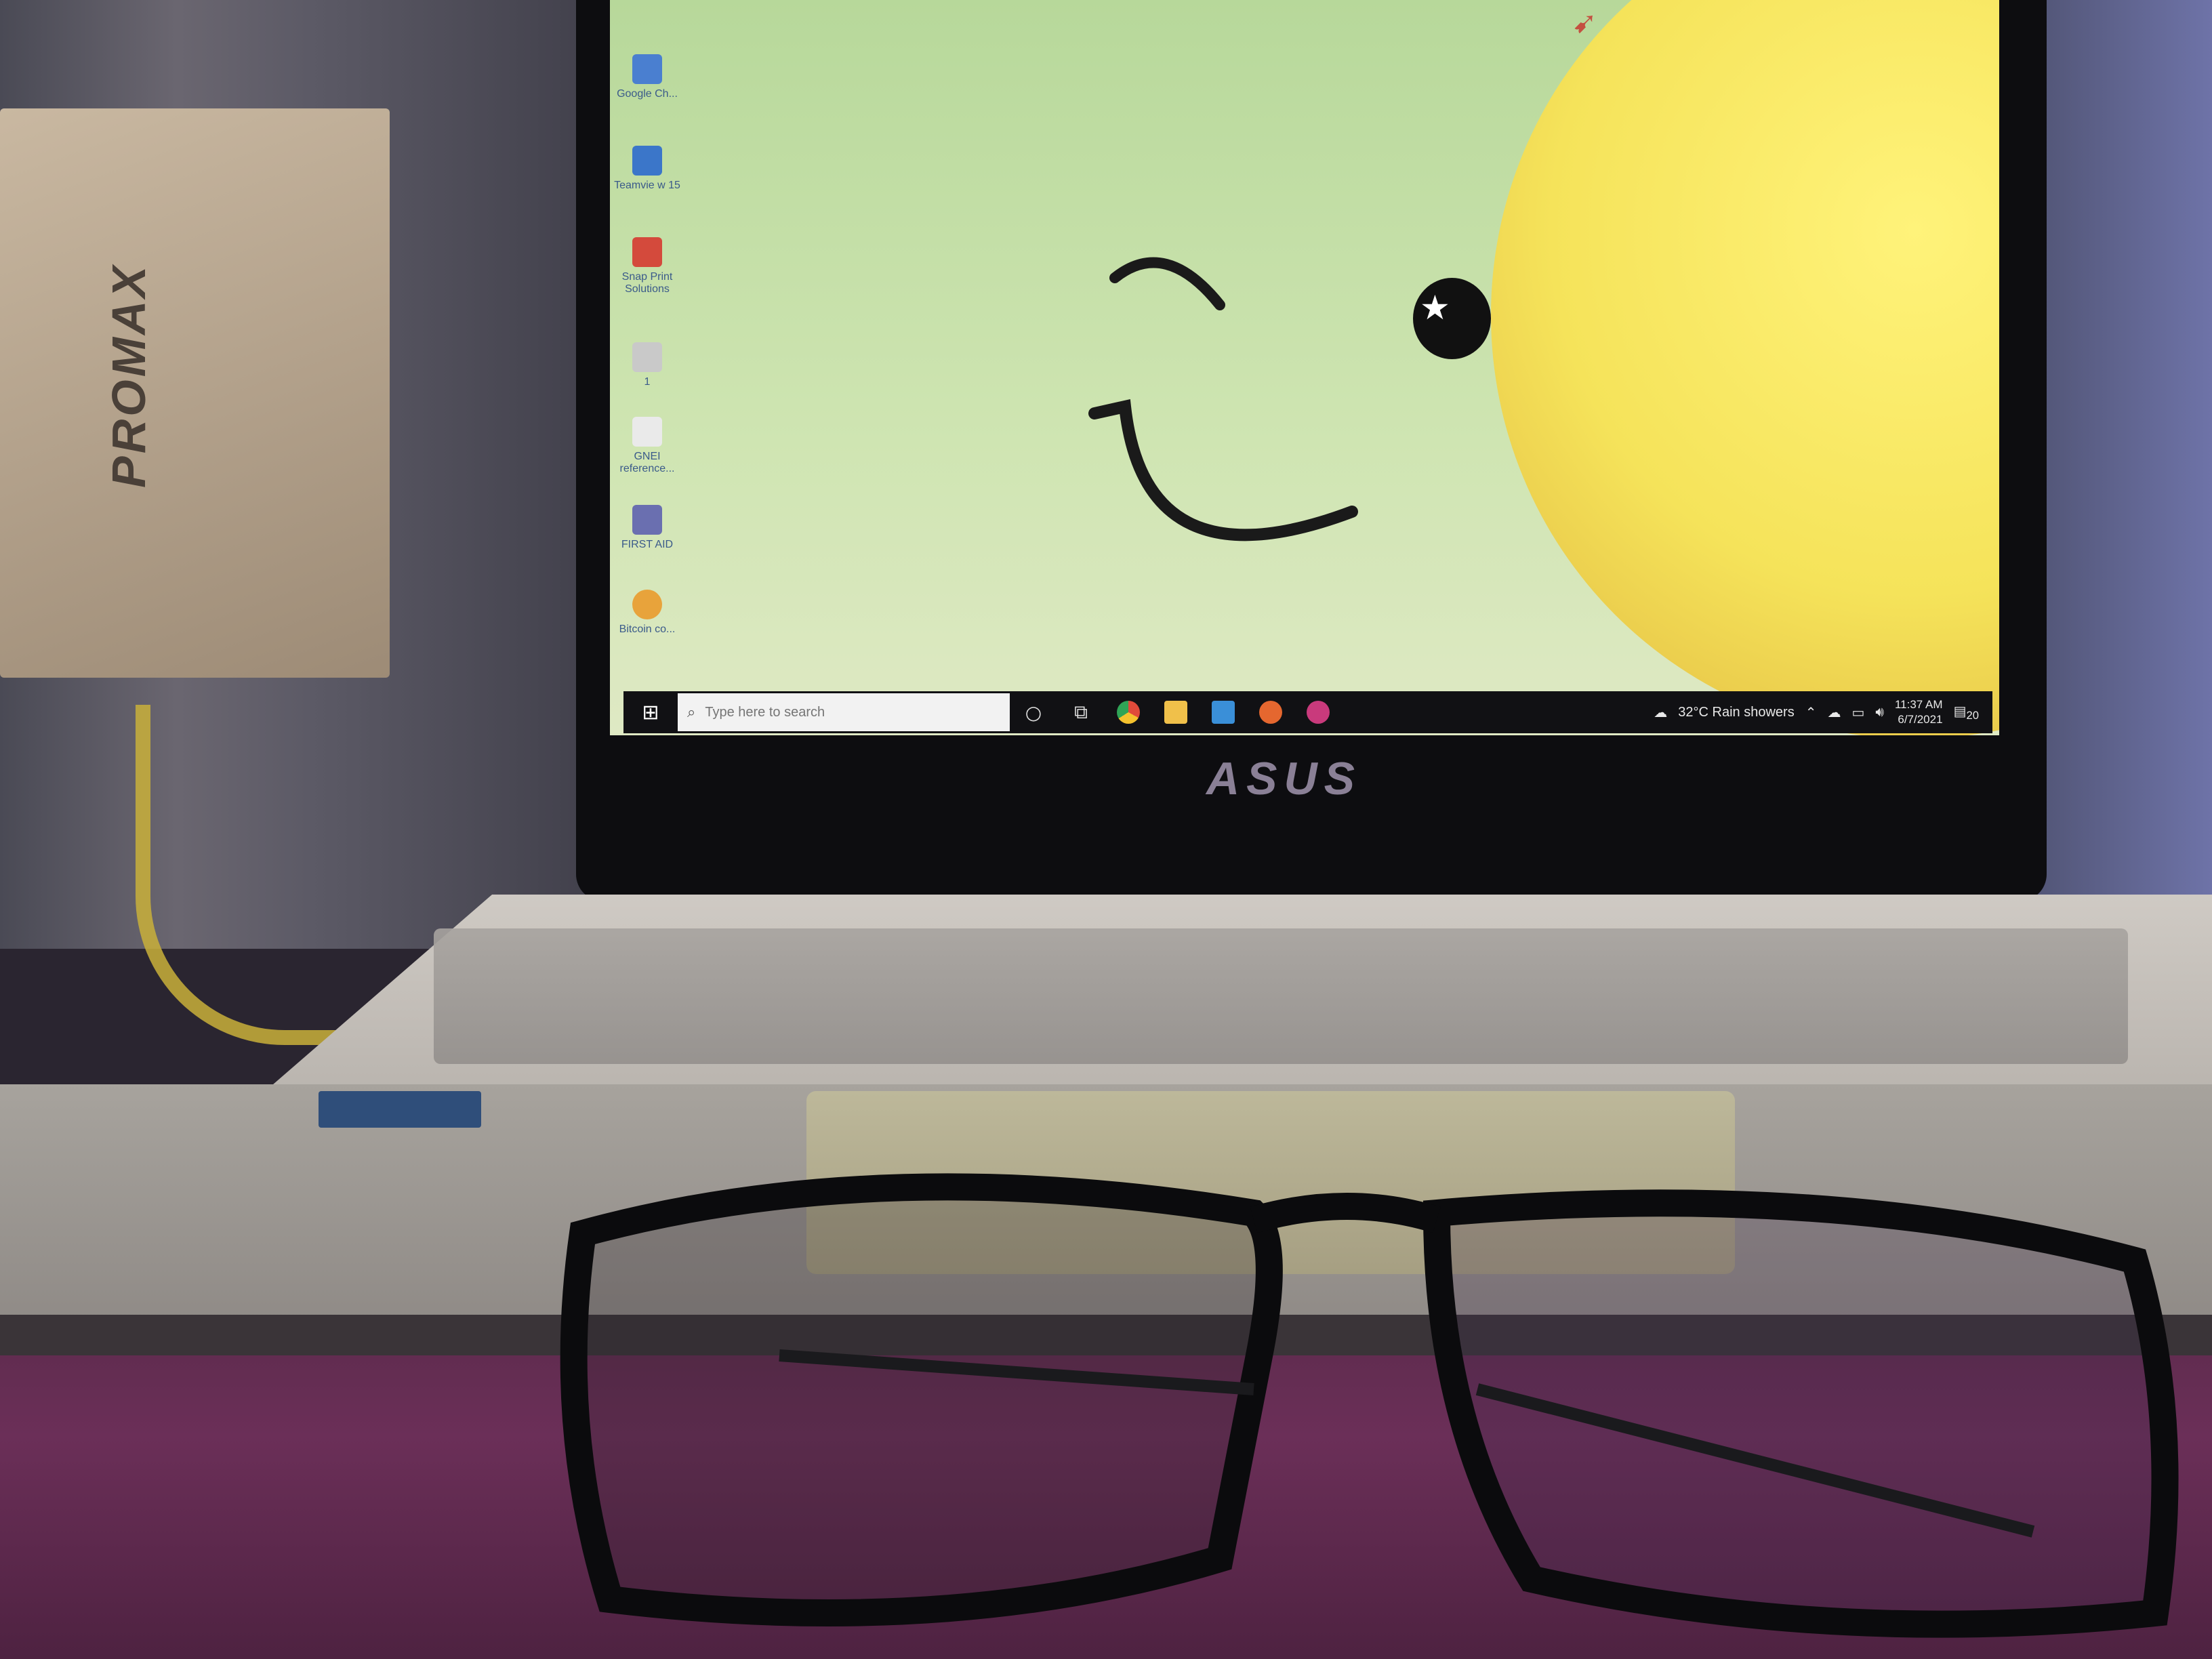 The height and width of the screenshot is (1659, 2212). What do you see at coordinates (1879, 713) in the screenshot?
I see `volume-icon: 🔊︎` at bounding box center [1879, 713].